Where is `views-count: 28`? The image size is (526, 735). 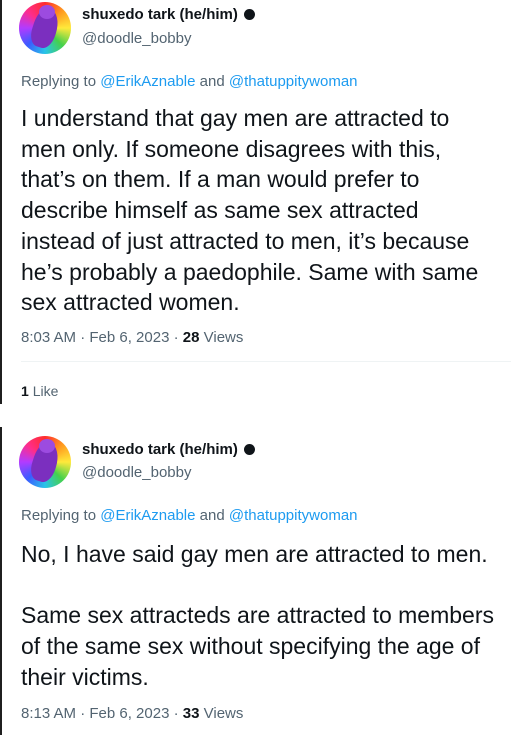
views-count: 28 is located at coordinates (191, 337).